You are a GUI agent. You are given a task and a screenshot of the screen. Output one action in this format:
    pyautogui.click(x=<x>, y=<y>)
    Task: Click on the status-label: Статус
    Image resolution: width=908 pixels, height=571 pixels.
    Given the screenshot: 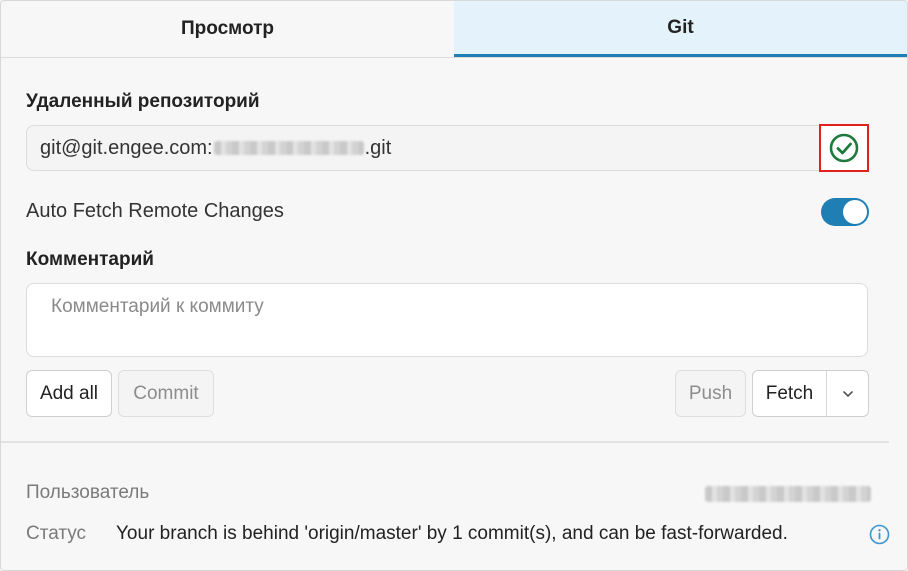 What is the action you would take?
    pyautogui.click(x=56, y=533)
    